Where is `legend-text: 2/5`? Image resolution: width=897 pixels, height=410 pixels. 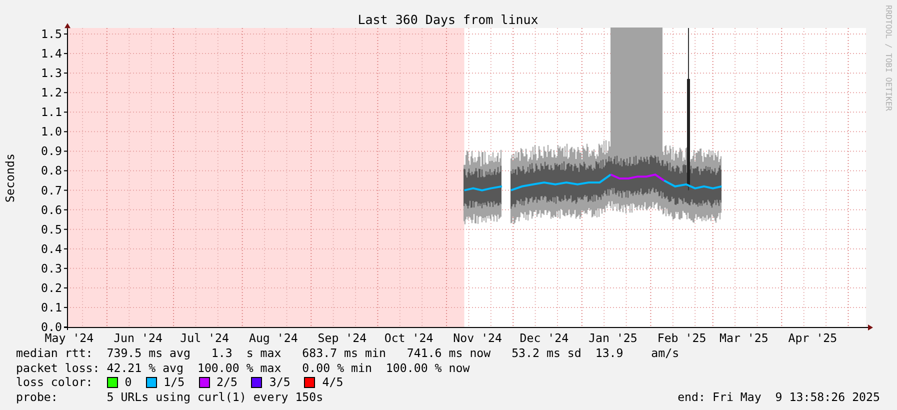 legend-text: 2/5 is located at coordinates (227, 382).